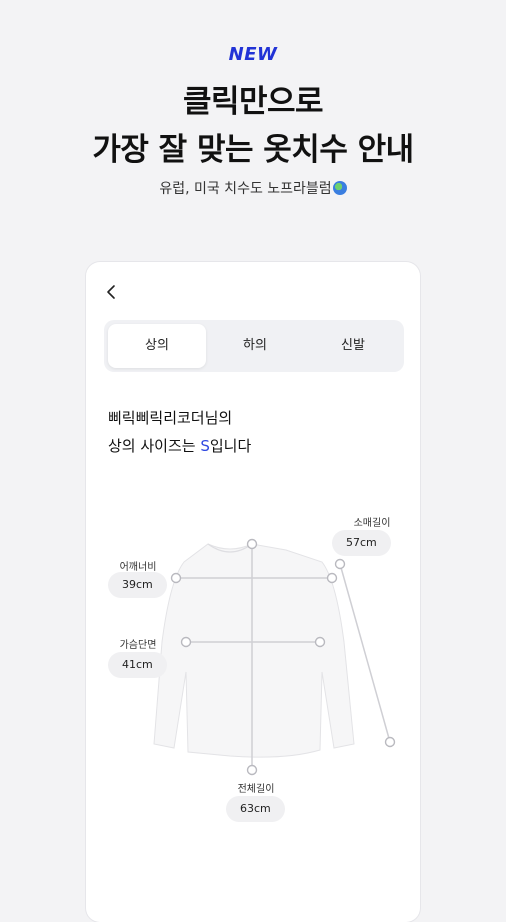  I want to click on size-message: 삐릭삐릭리코더님의 상의 사이즈는 S입니다, so click(179, 432).